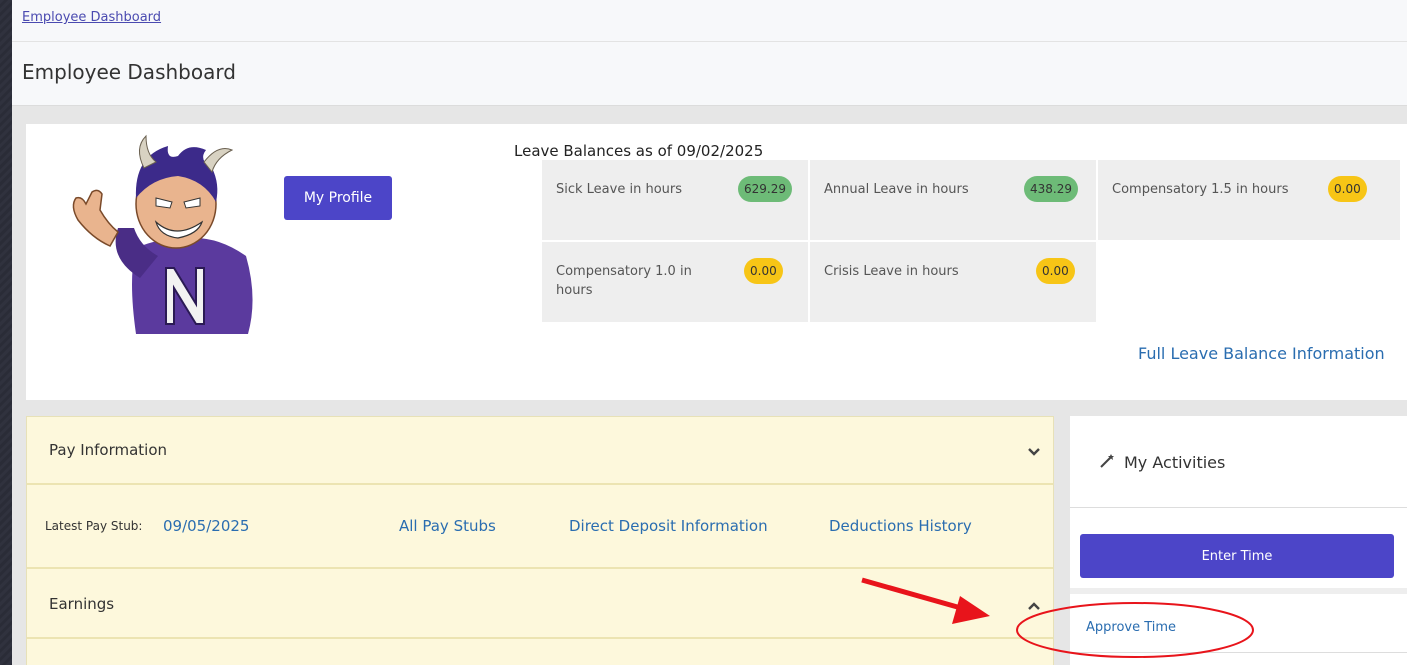  What do you see at coordinates (540, 605) in the screenshot?
I see `earnings-header: Earnings` at bounding box center [540, 605].